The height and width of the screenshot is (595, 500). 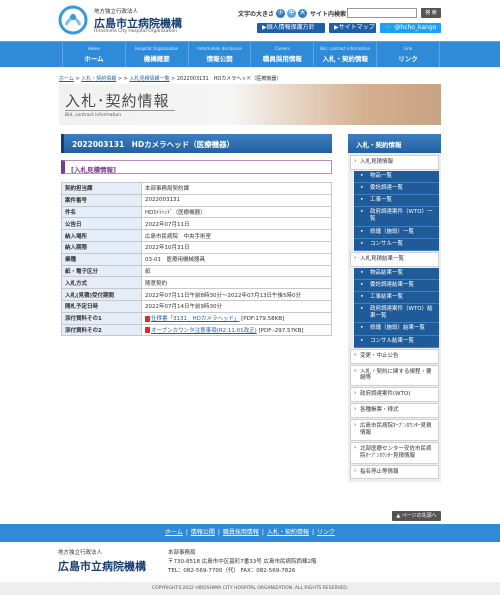 What do you see at coordinates (408, 48) in the screenshot?
I see `gnav-en-label: Link` at bounding box center [408, 48].